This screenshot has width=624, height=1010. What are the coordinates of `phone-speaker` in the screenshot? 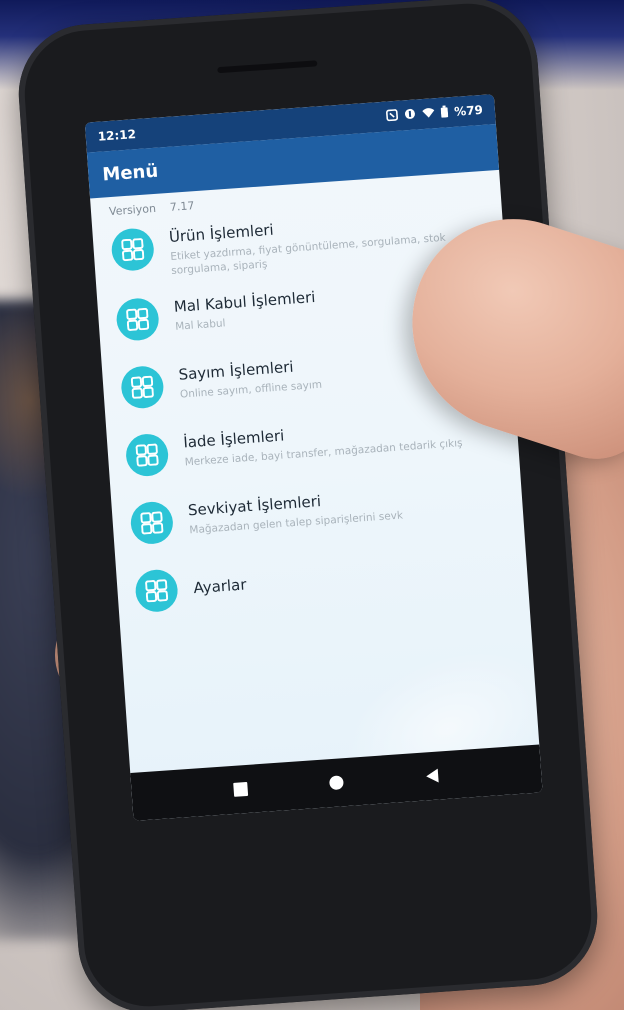 It's located at (267, 67).